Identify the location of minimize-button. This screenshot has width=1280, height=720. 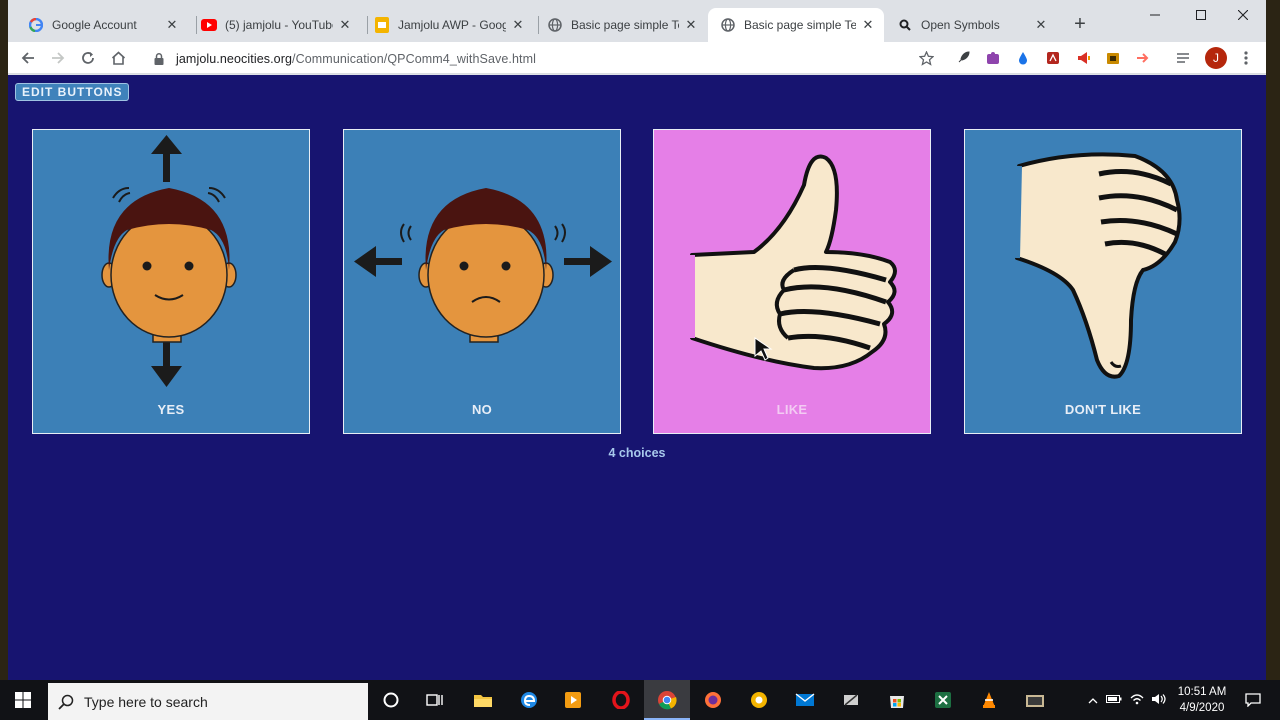
(1155, 15).